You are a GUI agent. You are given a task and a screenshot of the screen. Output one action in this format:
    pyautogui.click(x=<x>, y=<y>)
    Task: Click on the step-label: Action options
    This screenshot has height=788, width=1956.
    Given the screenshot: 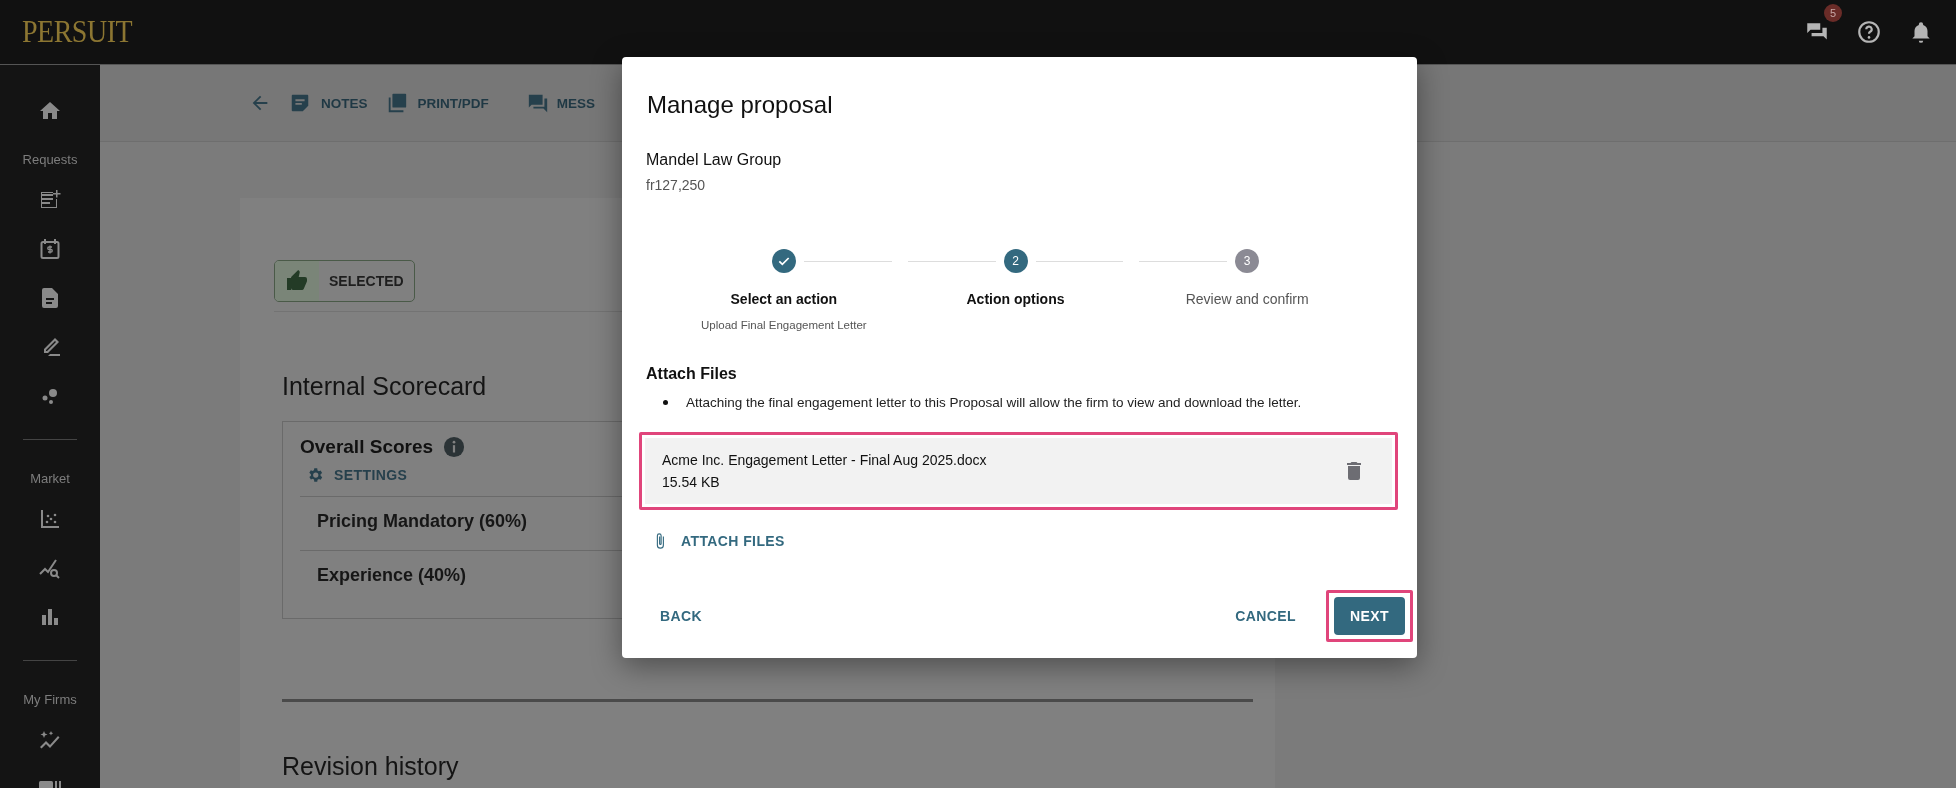 What is the action you would take?
    pyautogui.click(x=1015, y=299)
    